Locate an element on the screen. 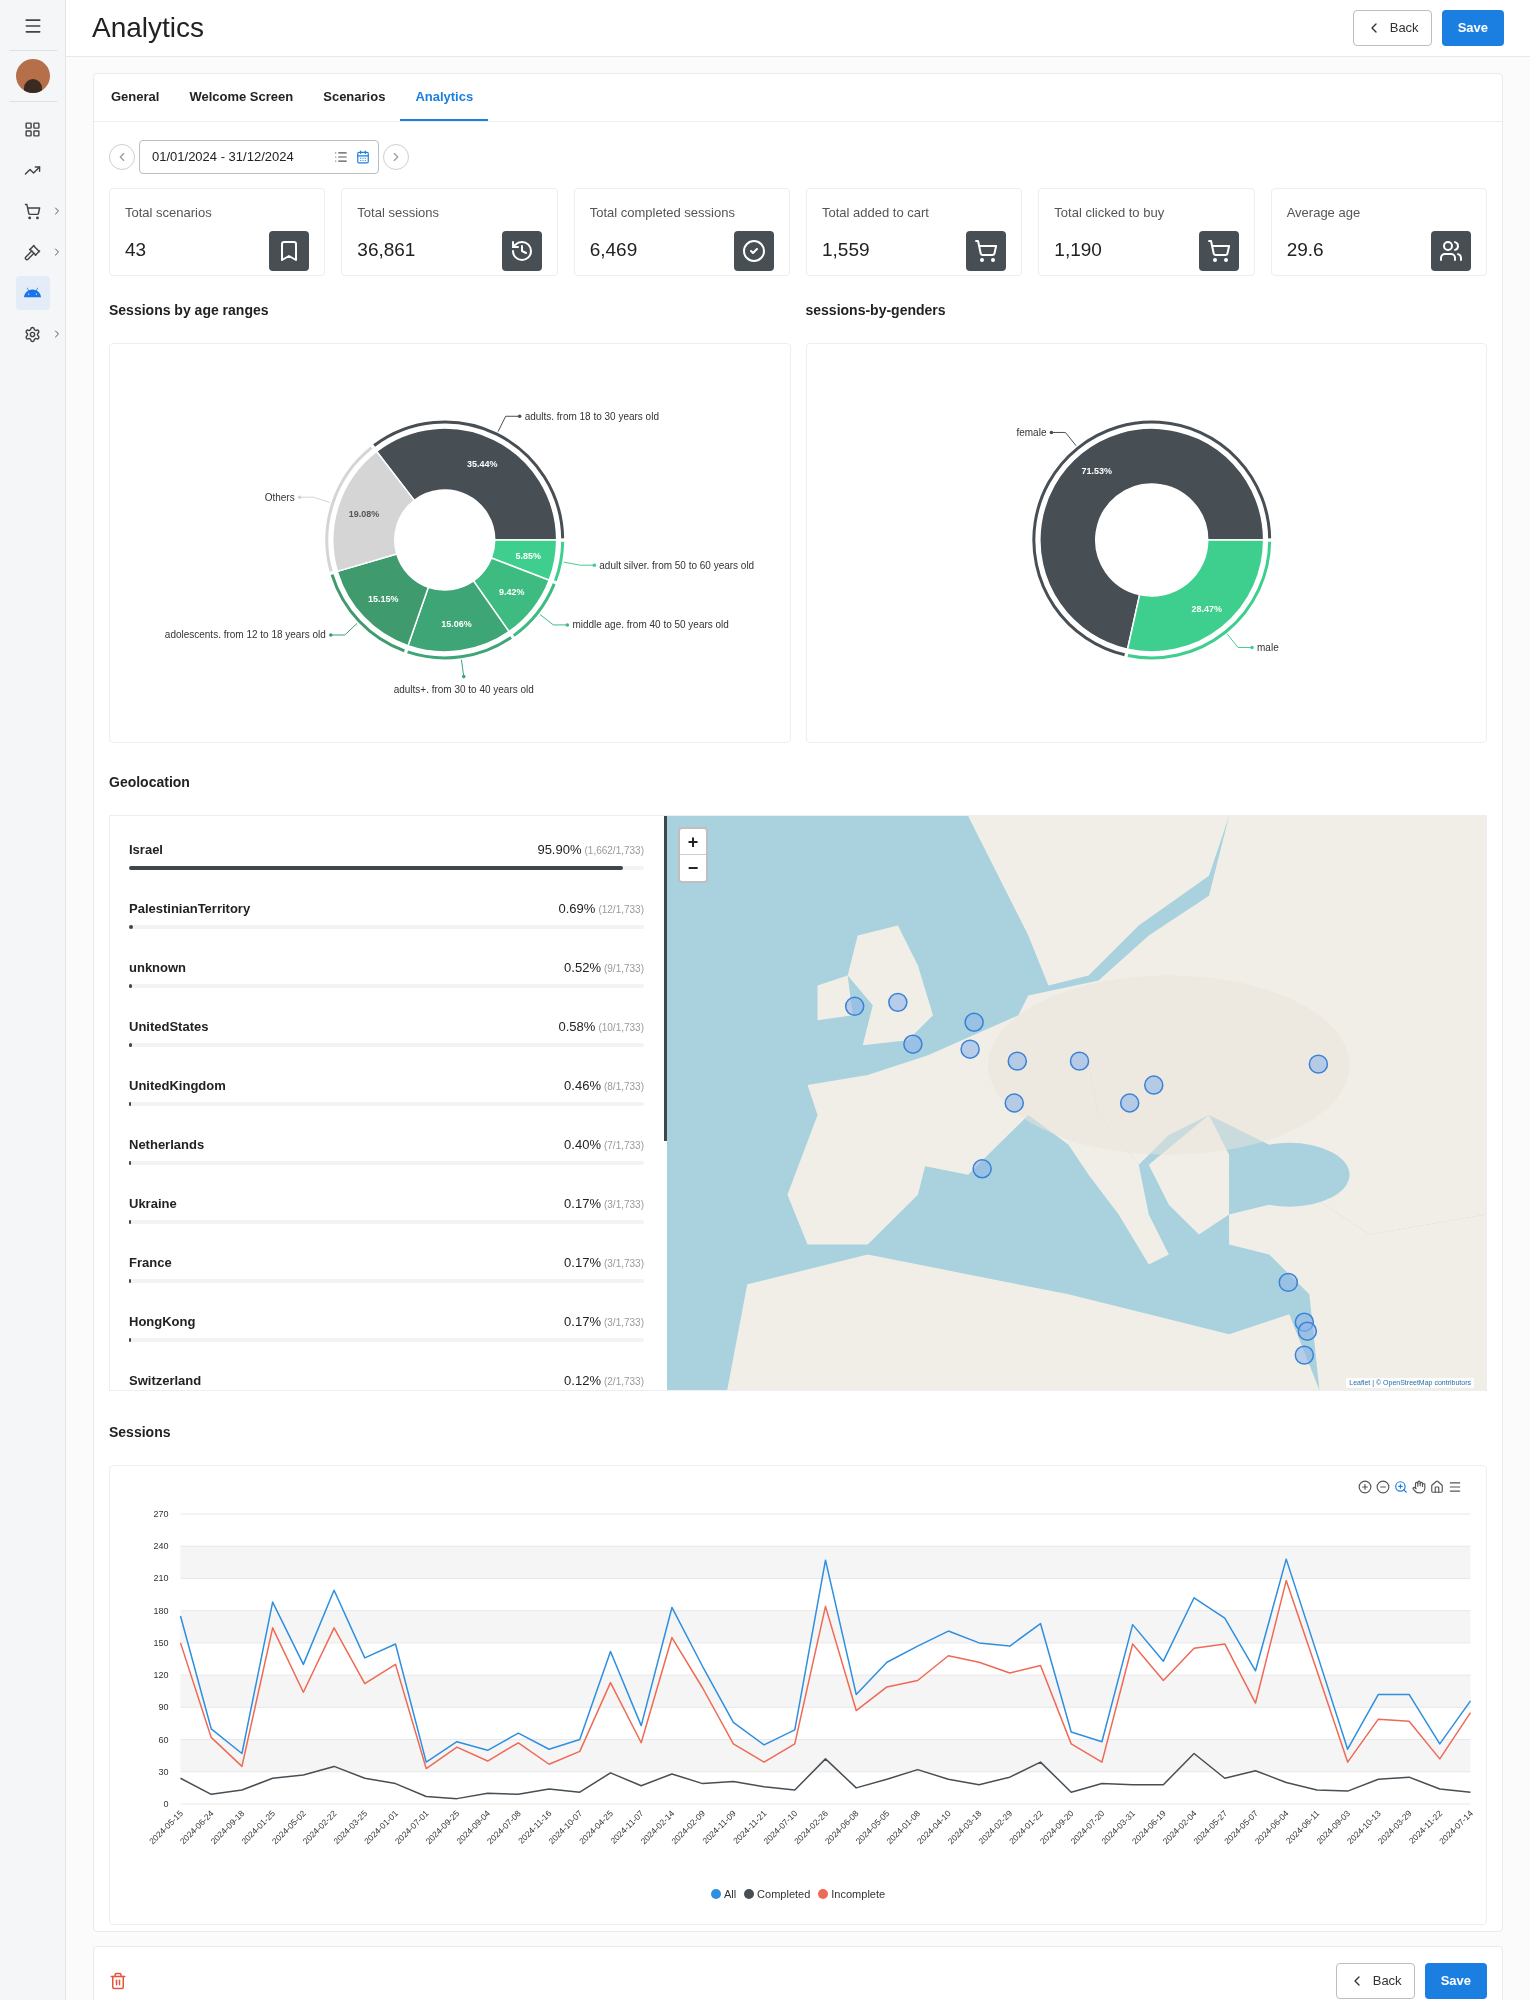 This screenshot has width=1530, height=2000. stat-label: Total completed sessions is located at coordinates (662, 213).